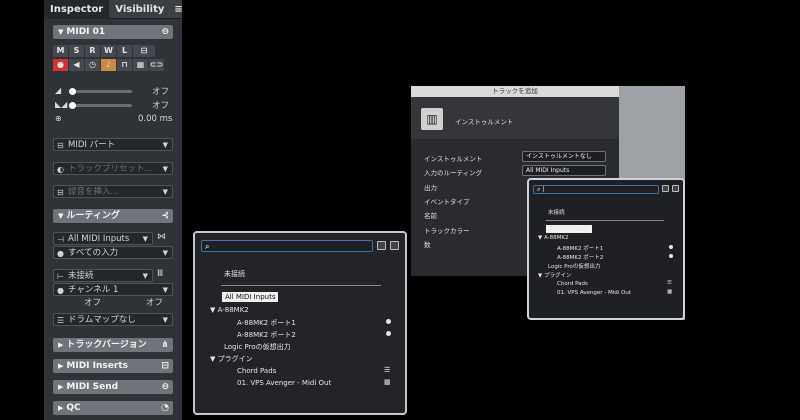 The height and width of the screenshot is (420, 800). I want to click on program-selector: オフ, so click(143, 303).